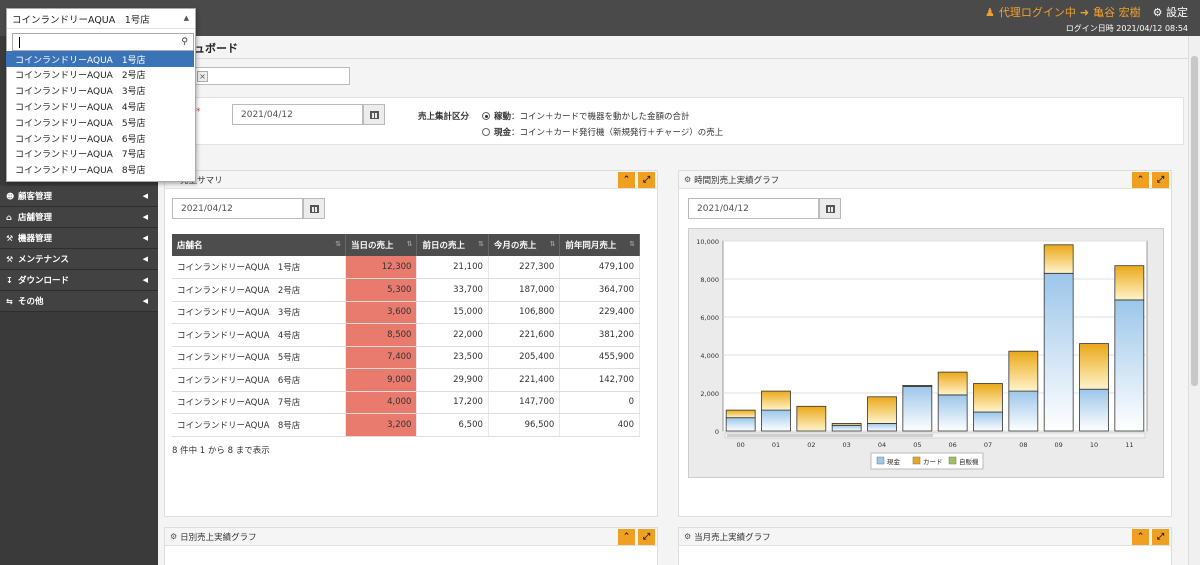 This screenshot has width=1200, height=565. Describe the element at coordinates (452, 312) in the screenshot. I see `table-cell: 15,000` at that location.